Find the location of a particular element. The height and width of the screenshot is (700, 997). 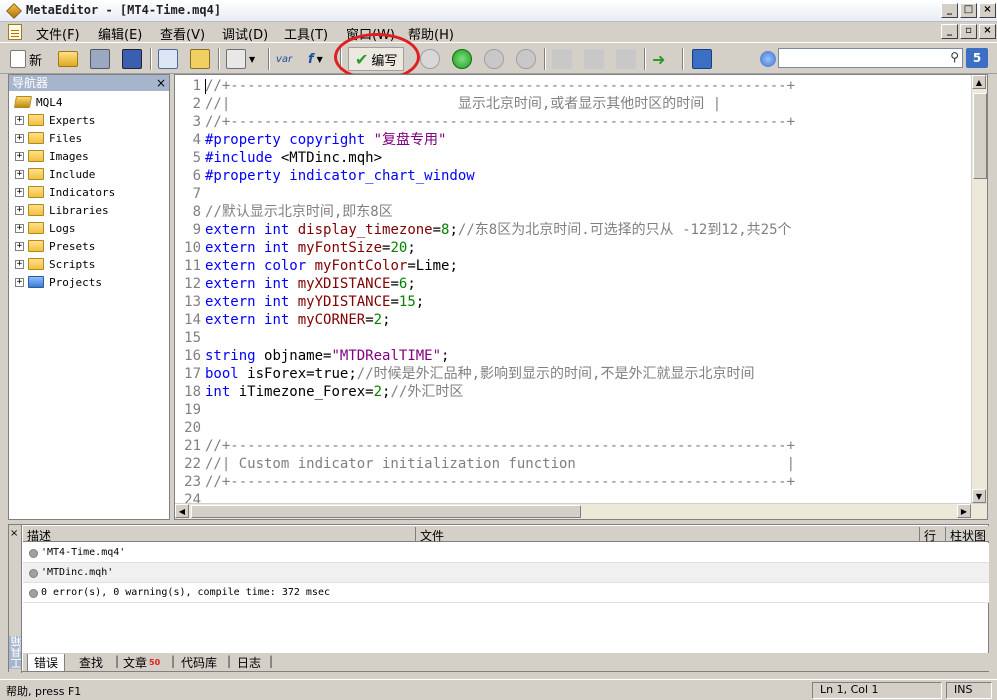

continue-button: ➜ is located at coordinates (658, 59).